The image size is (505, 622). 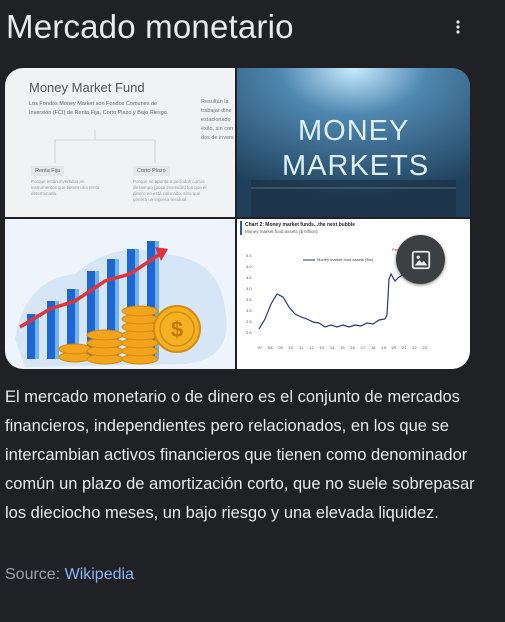 I want to click on sign-word-money: MONEY, so click(x=354, y=131).